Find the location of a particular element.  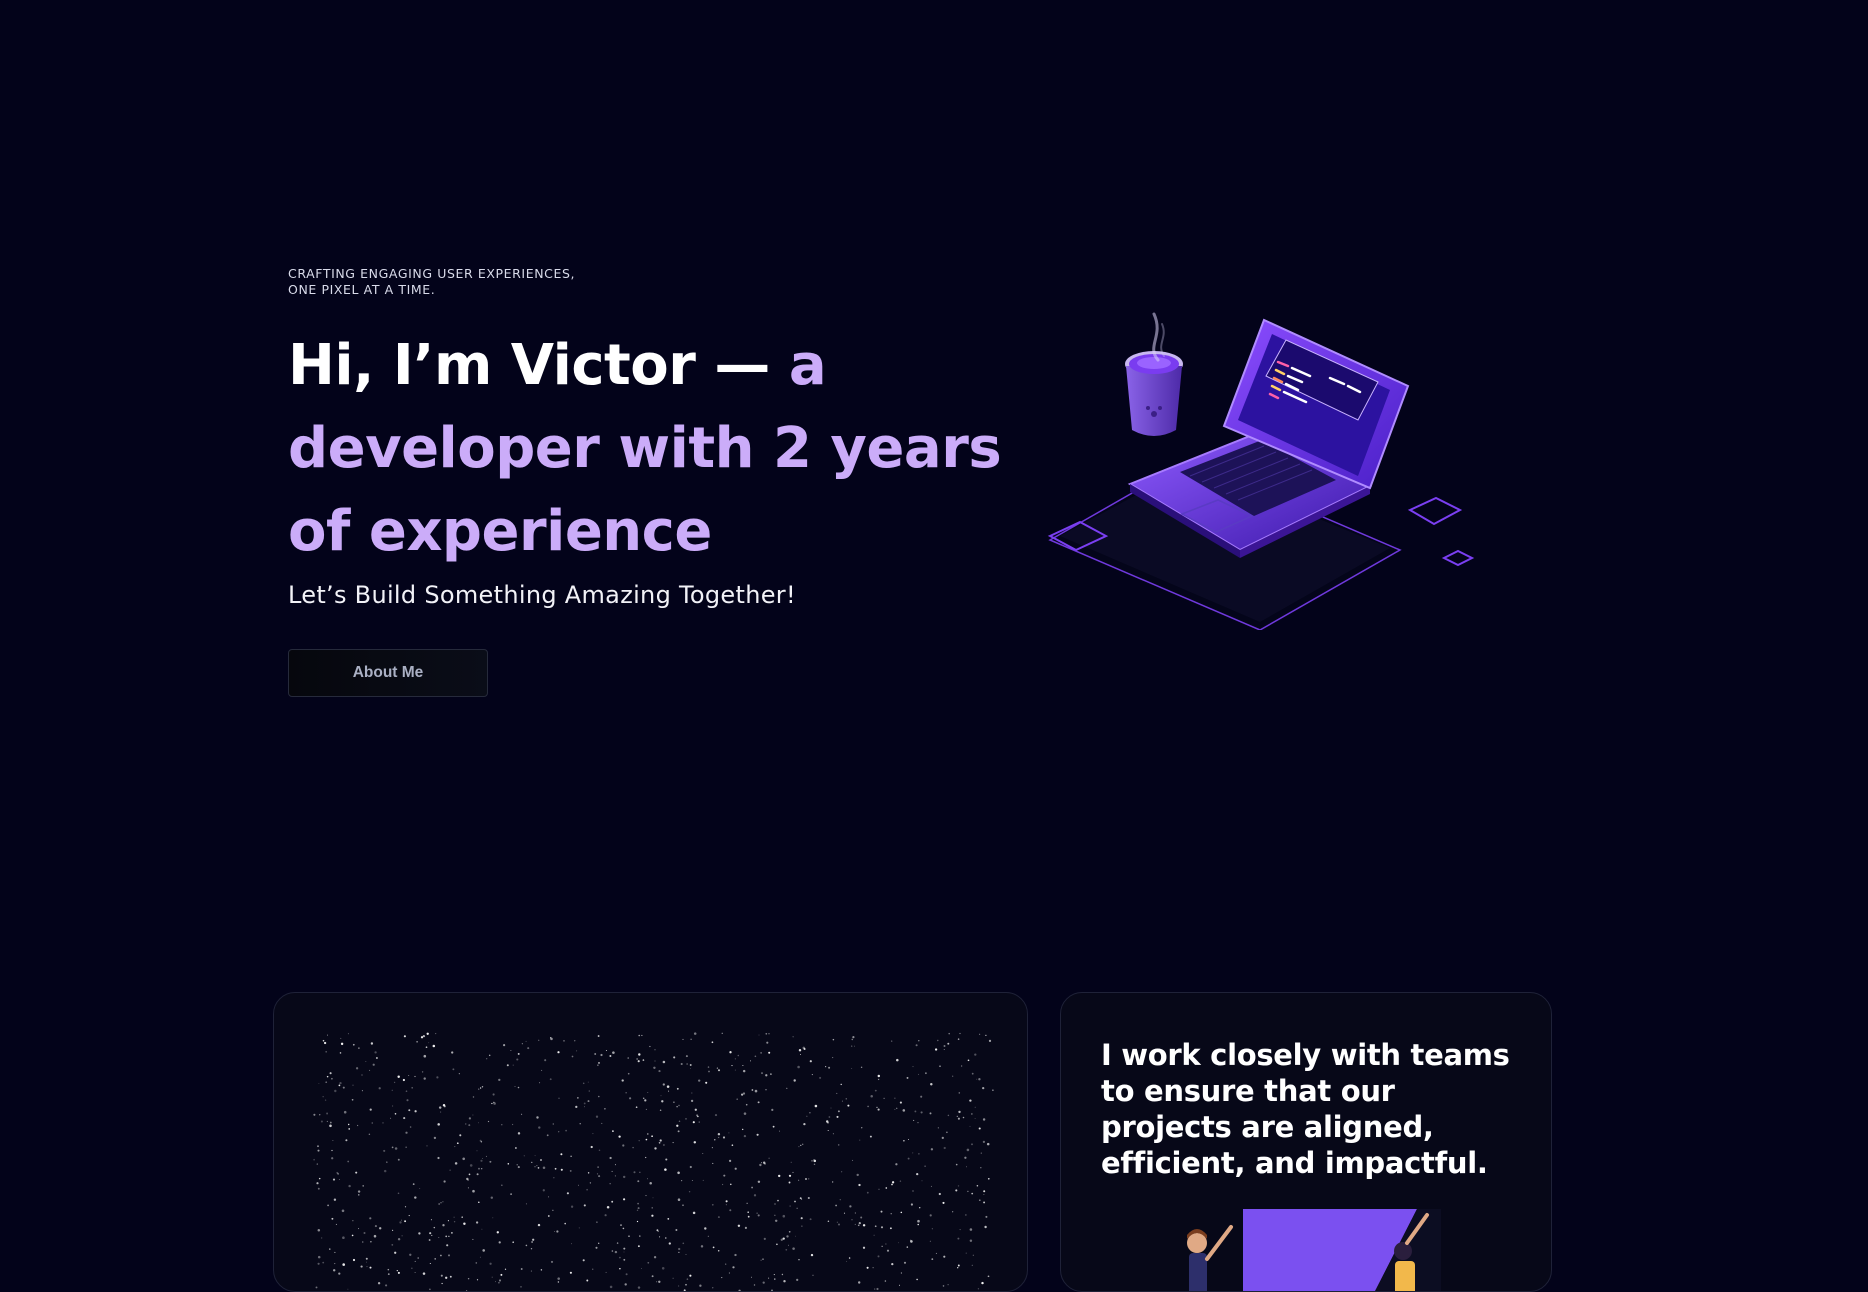

team-collaboration-illustration-icon is located at coordinates (1311, 1250).